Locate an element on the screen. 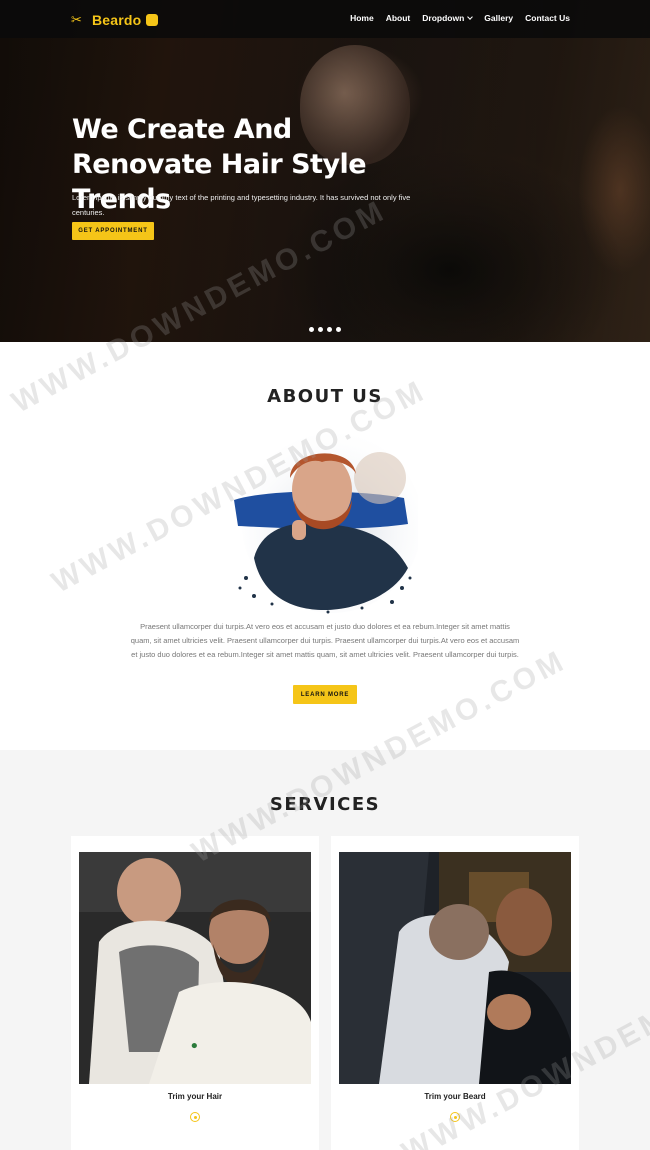 This screenshot has height=1150, width=650. services-title: SERVICES is located at coordinates (325, 804).